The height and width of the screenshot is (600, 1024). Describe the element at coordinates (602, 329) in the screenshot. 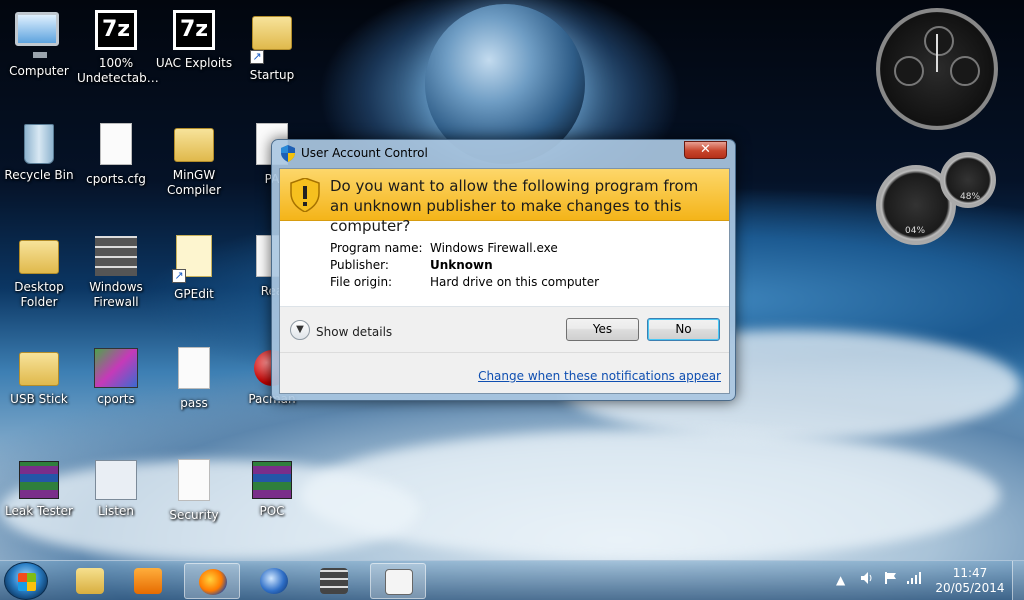

I see `yes-button: Yes` at that location.